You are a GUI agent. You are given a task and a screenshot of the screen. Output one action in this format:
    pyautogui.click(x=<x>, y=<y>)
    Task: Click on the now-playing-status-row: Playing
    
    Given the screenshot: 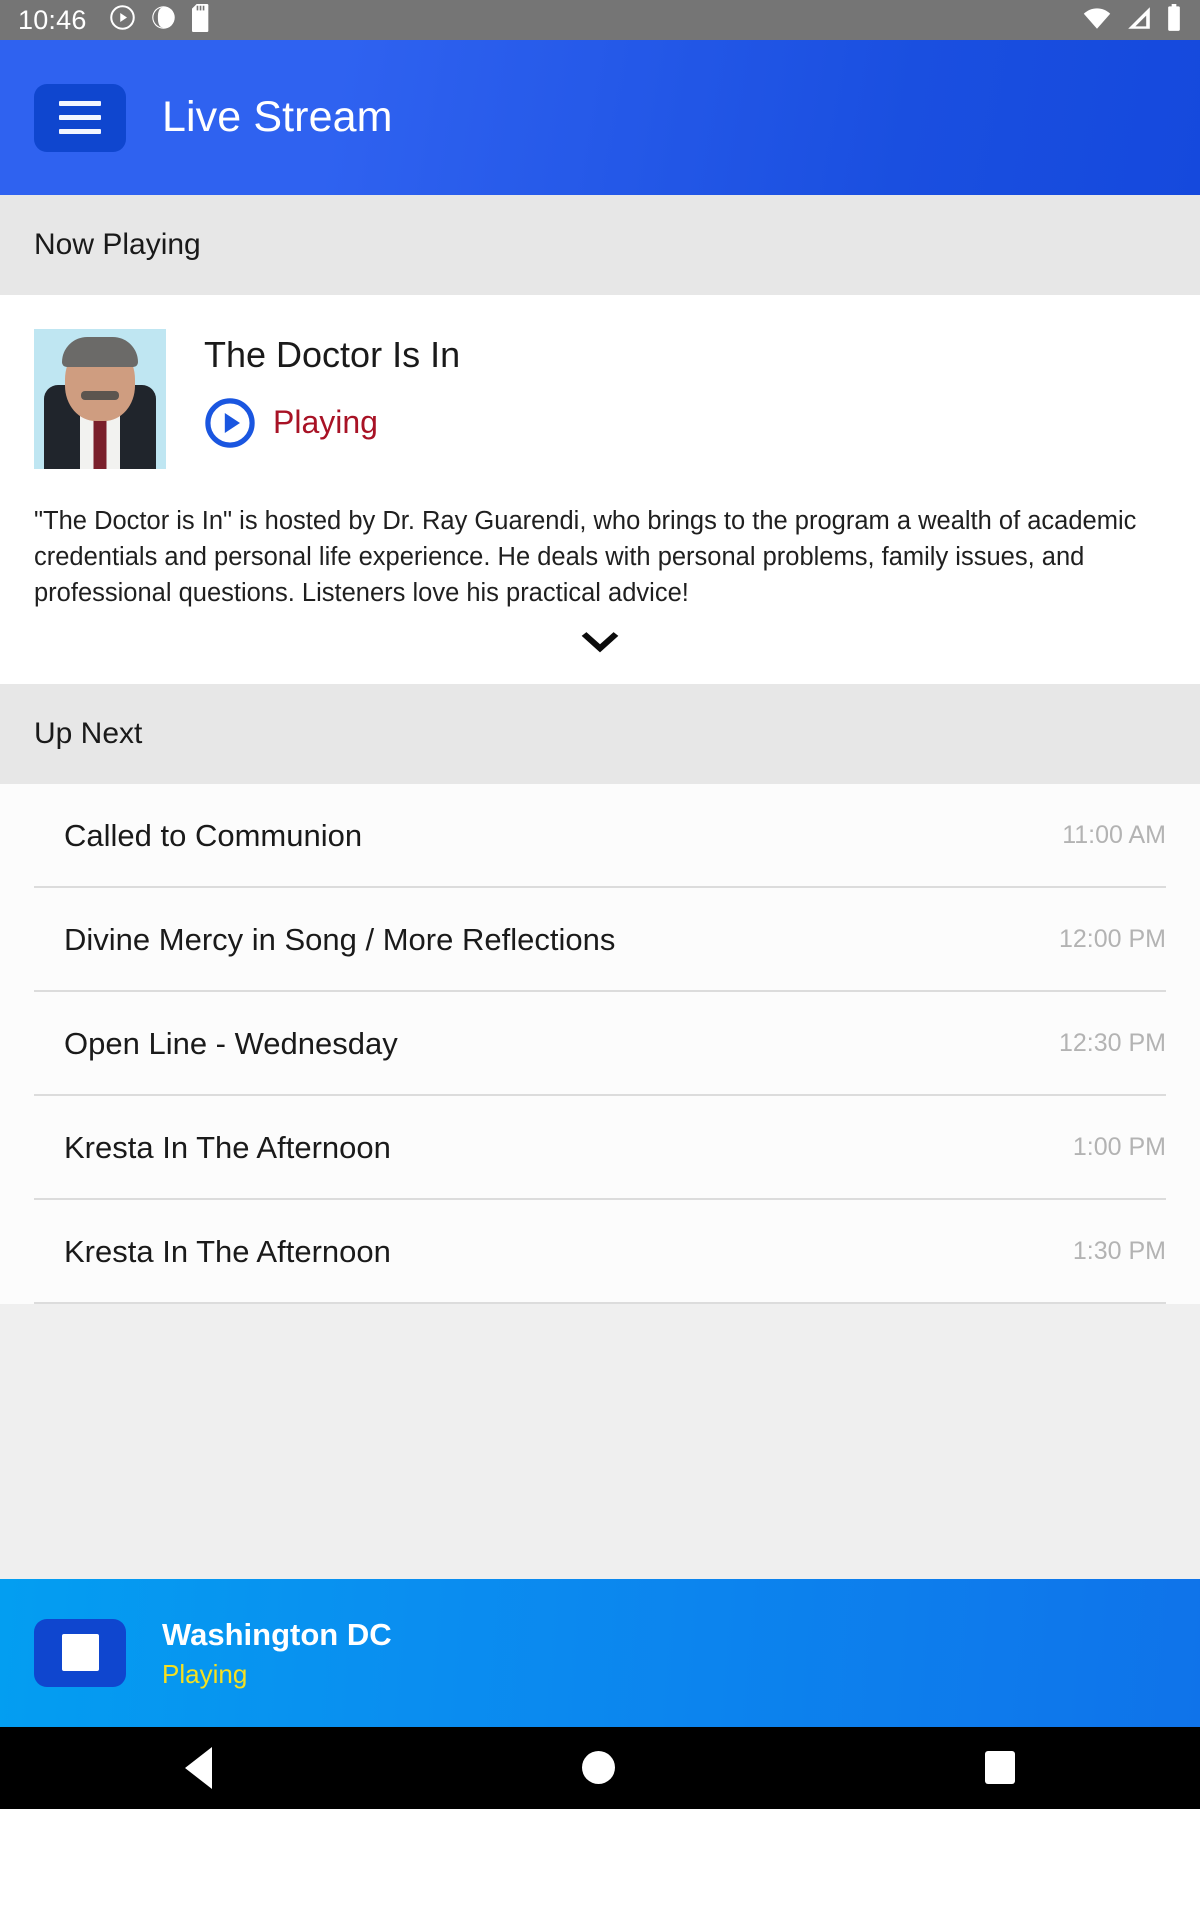 What is the action you would take?
    pyautogui.click(x=332, y=423)
    